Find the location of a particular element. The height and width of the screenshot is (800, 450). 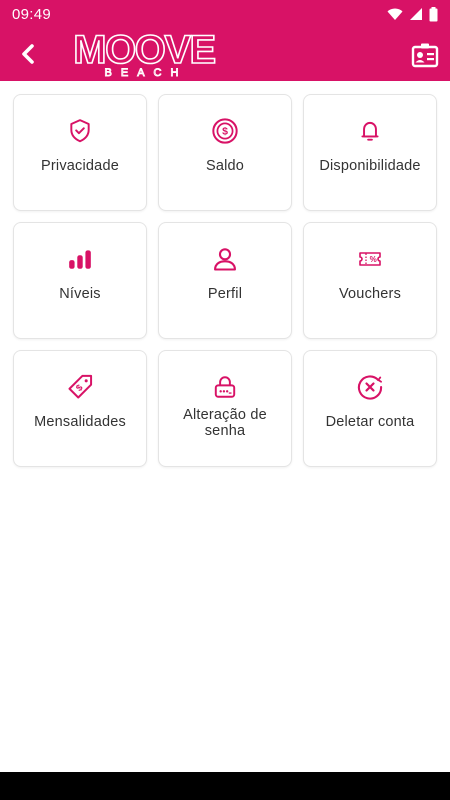

member-card-button is located at coordinates (425, 55).